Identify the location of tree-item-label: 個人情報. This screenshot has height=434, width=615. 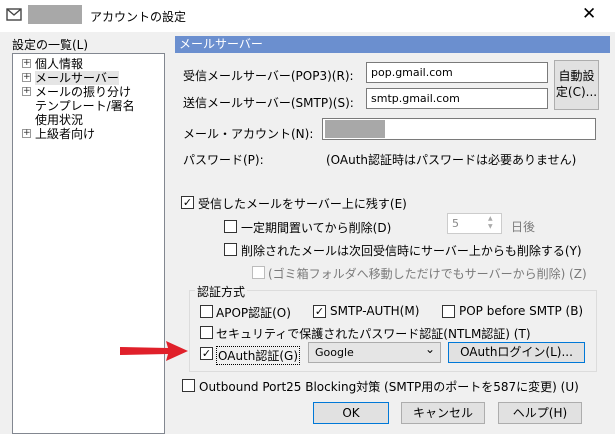
(59, 64).